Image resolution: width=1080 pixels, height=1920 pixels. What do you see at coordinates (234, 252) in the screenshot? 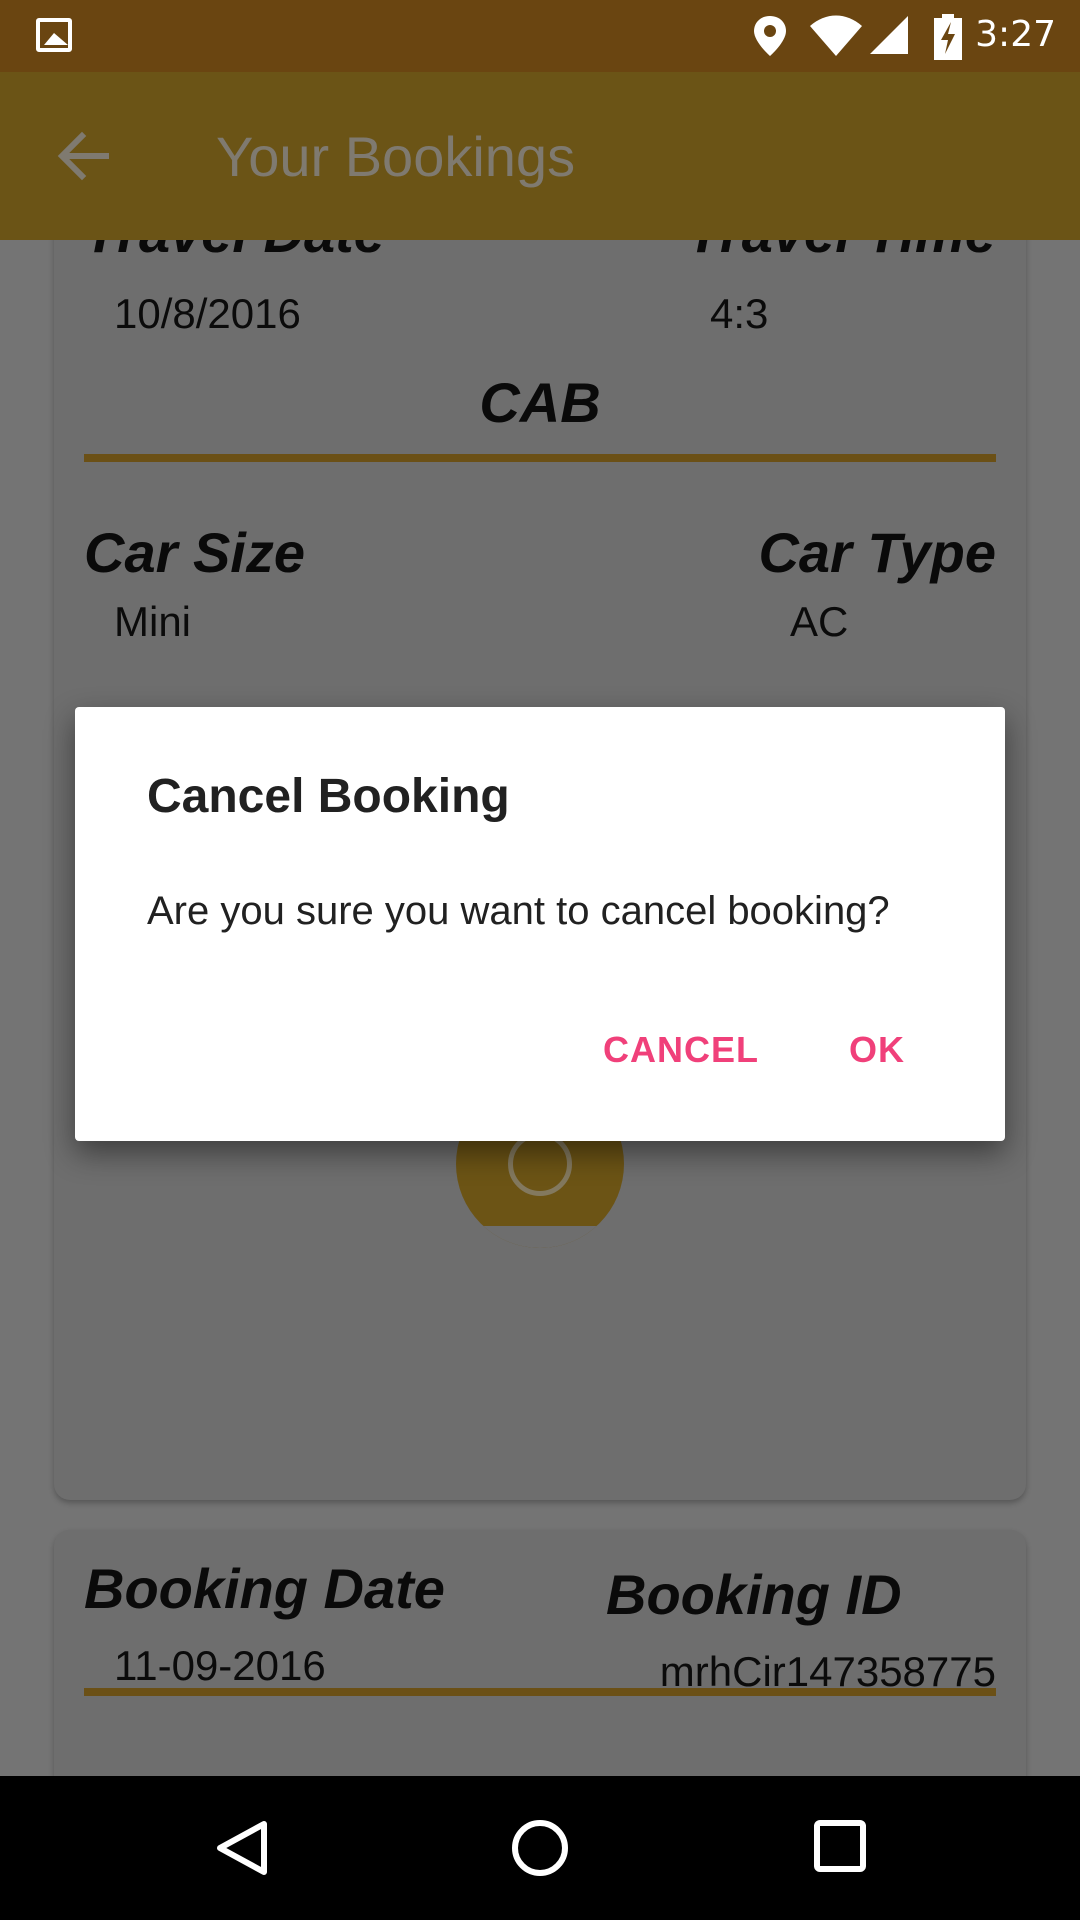
I see `travel-date-label: Travel Date` at bounding box center [234, 252].